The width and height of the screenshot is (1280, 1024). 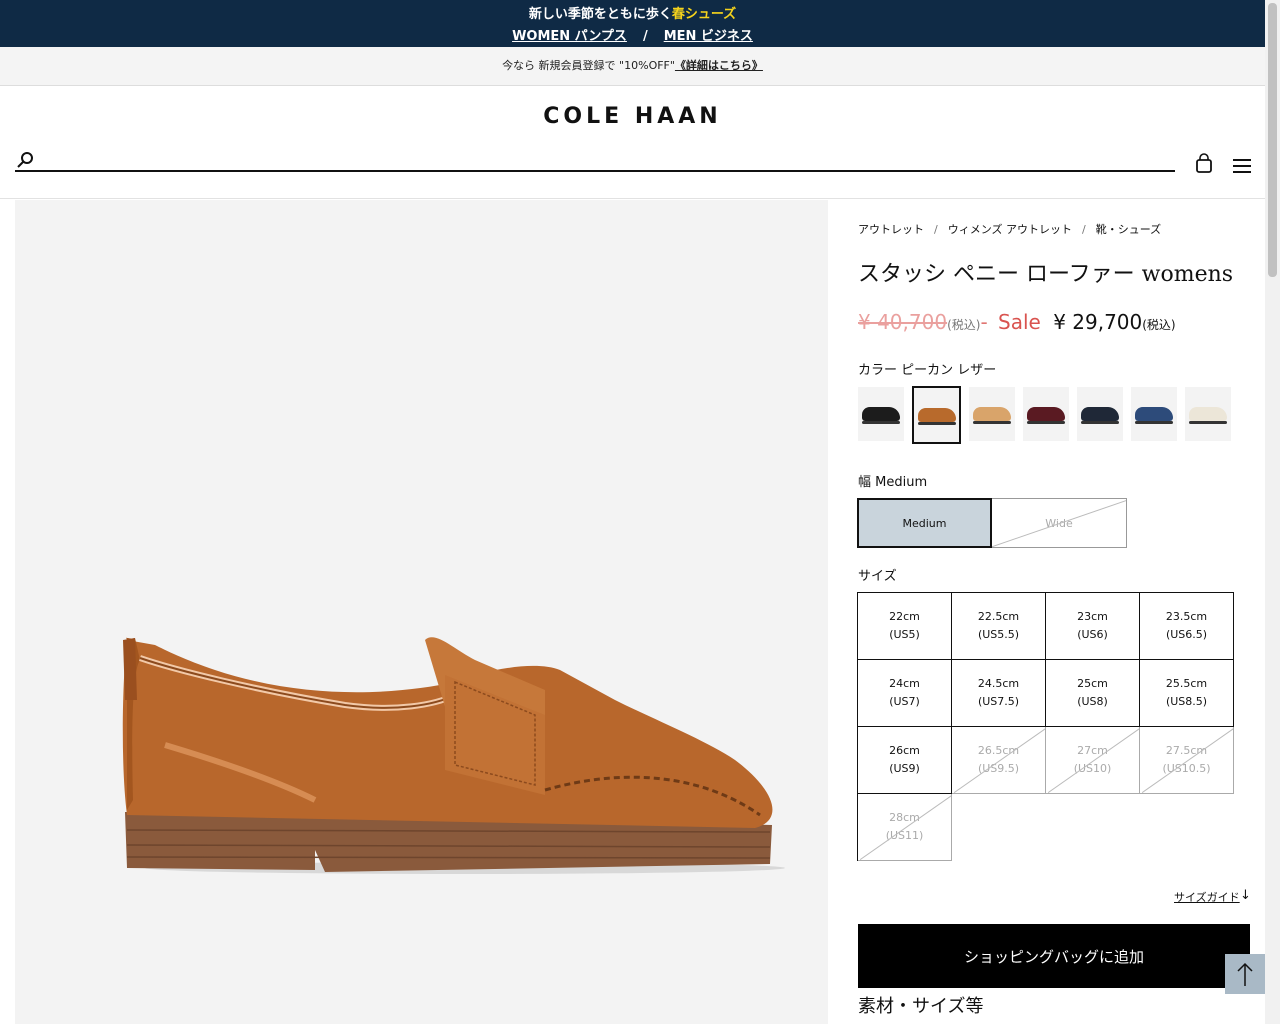 I want to click on size-cm: 22cm, so click(x=904, y=616).